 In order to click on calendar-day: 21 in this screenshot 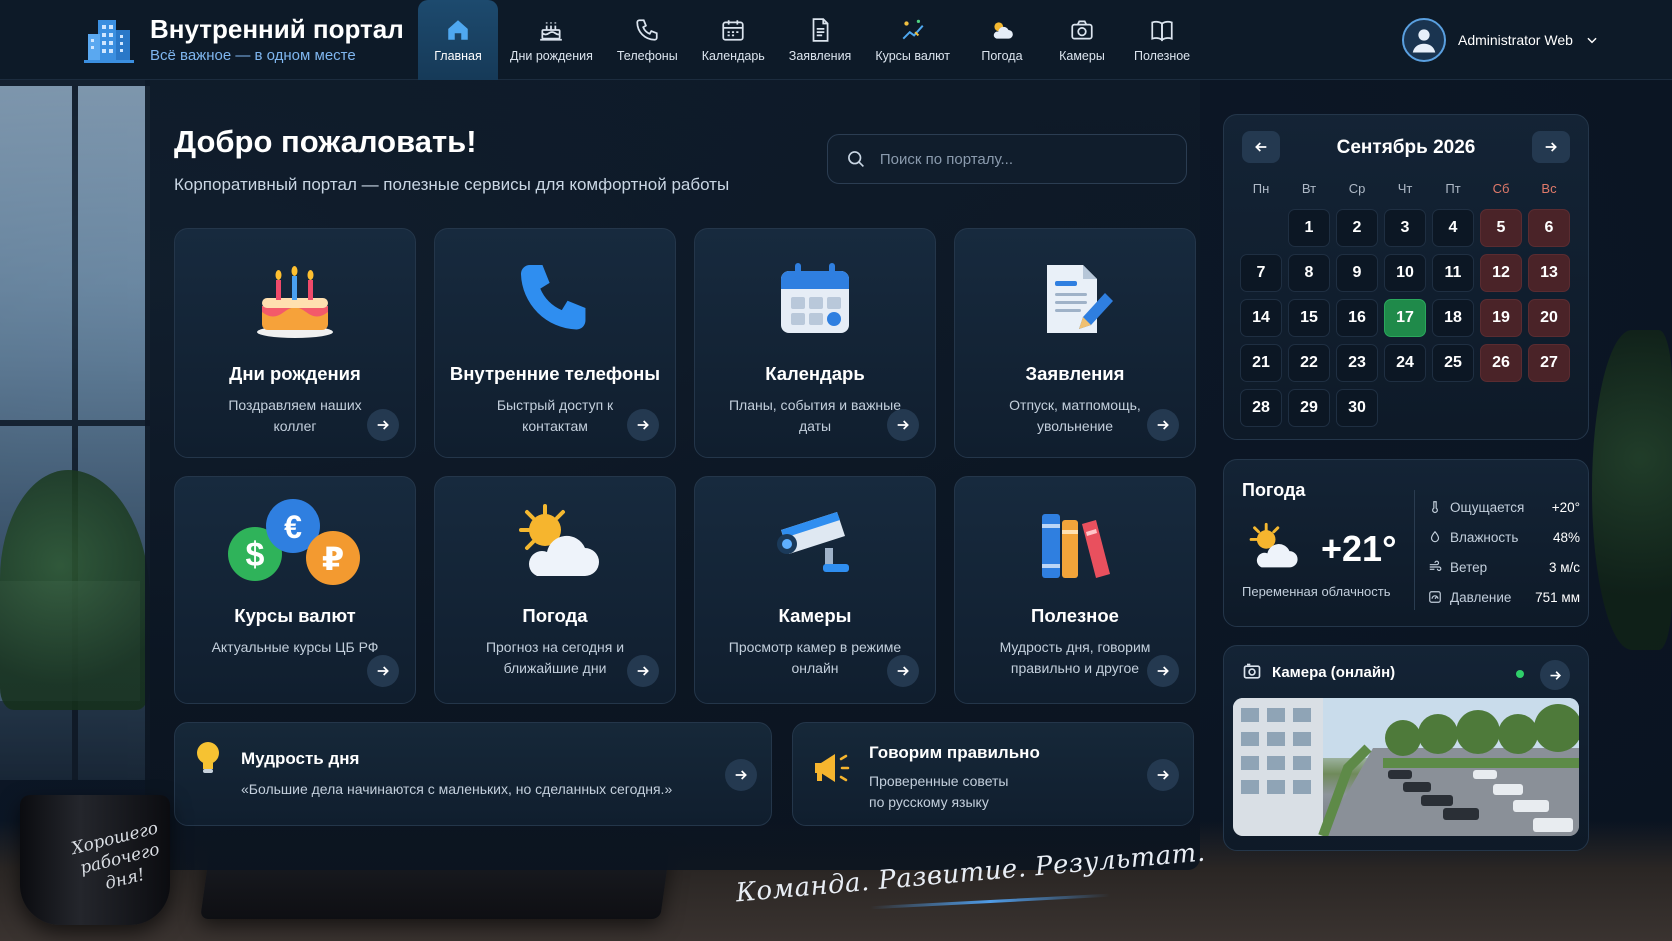, I will do `click(1261, 363)`.